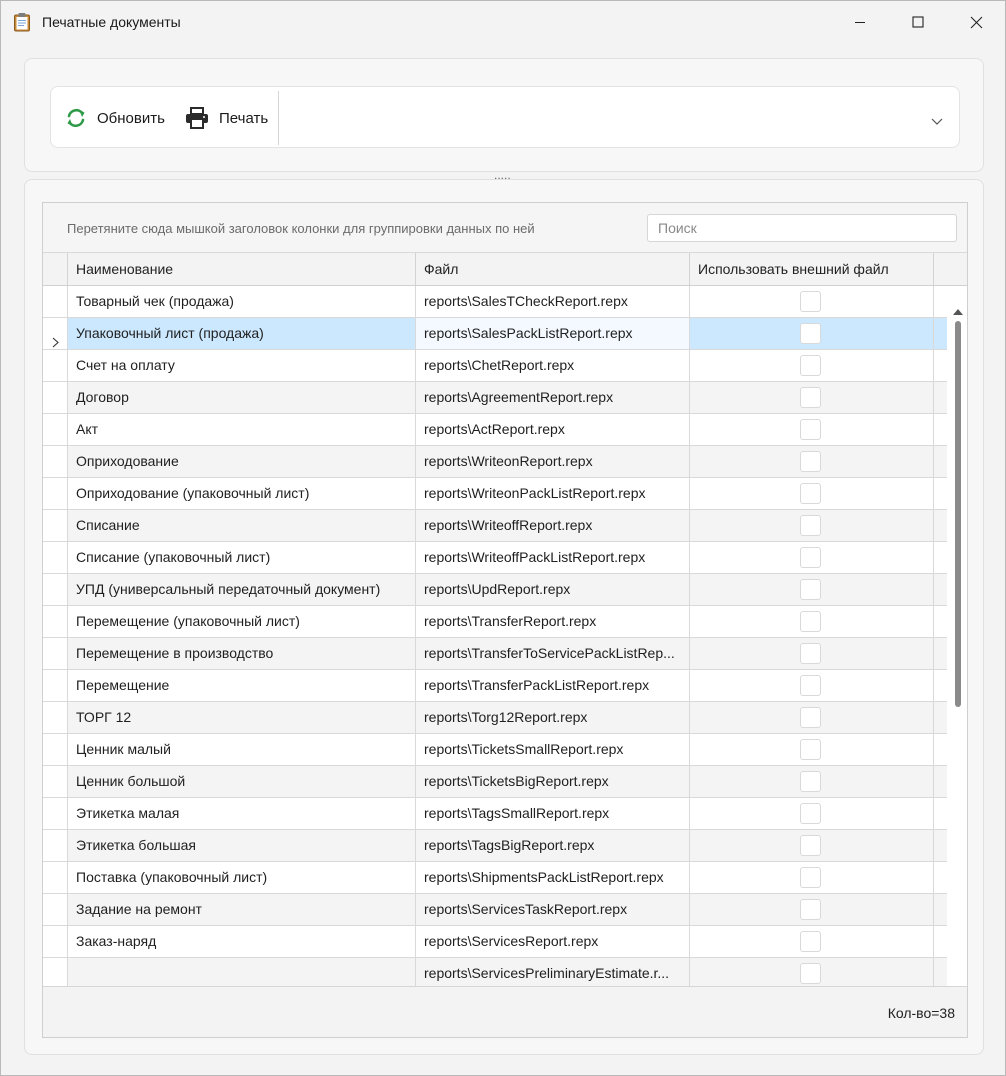  I want to click on cell-name: Списание, so click(242, 525).